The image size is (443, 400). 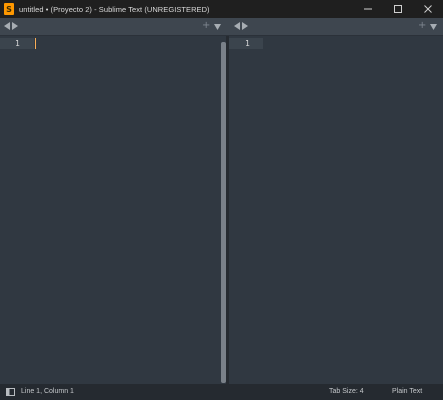 I want to click on close-button, so click(x=428, y=9).